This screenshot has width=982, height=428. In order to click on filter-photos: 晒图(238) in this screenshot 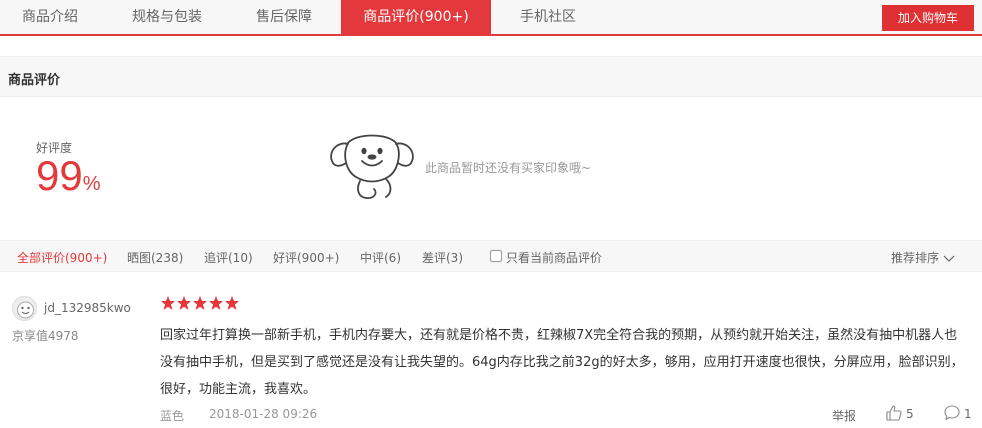, I will do `click(155, 257)`.